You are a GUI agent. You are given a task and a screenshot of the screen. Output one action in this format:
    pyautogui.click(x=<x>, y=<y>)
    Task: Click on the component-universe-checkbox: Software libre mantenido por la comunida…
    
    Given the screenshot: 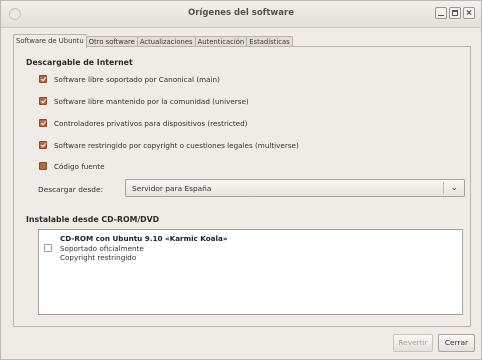 What is the action you would take?
    pyautogui.click(x=144, y=101)
    